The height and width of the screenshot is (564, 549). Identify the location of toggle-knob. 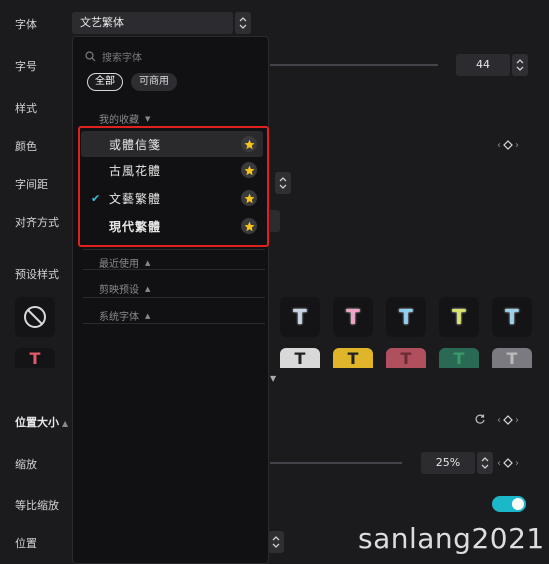
(518, 504).